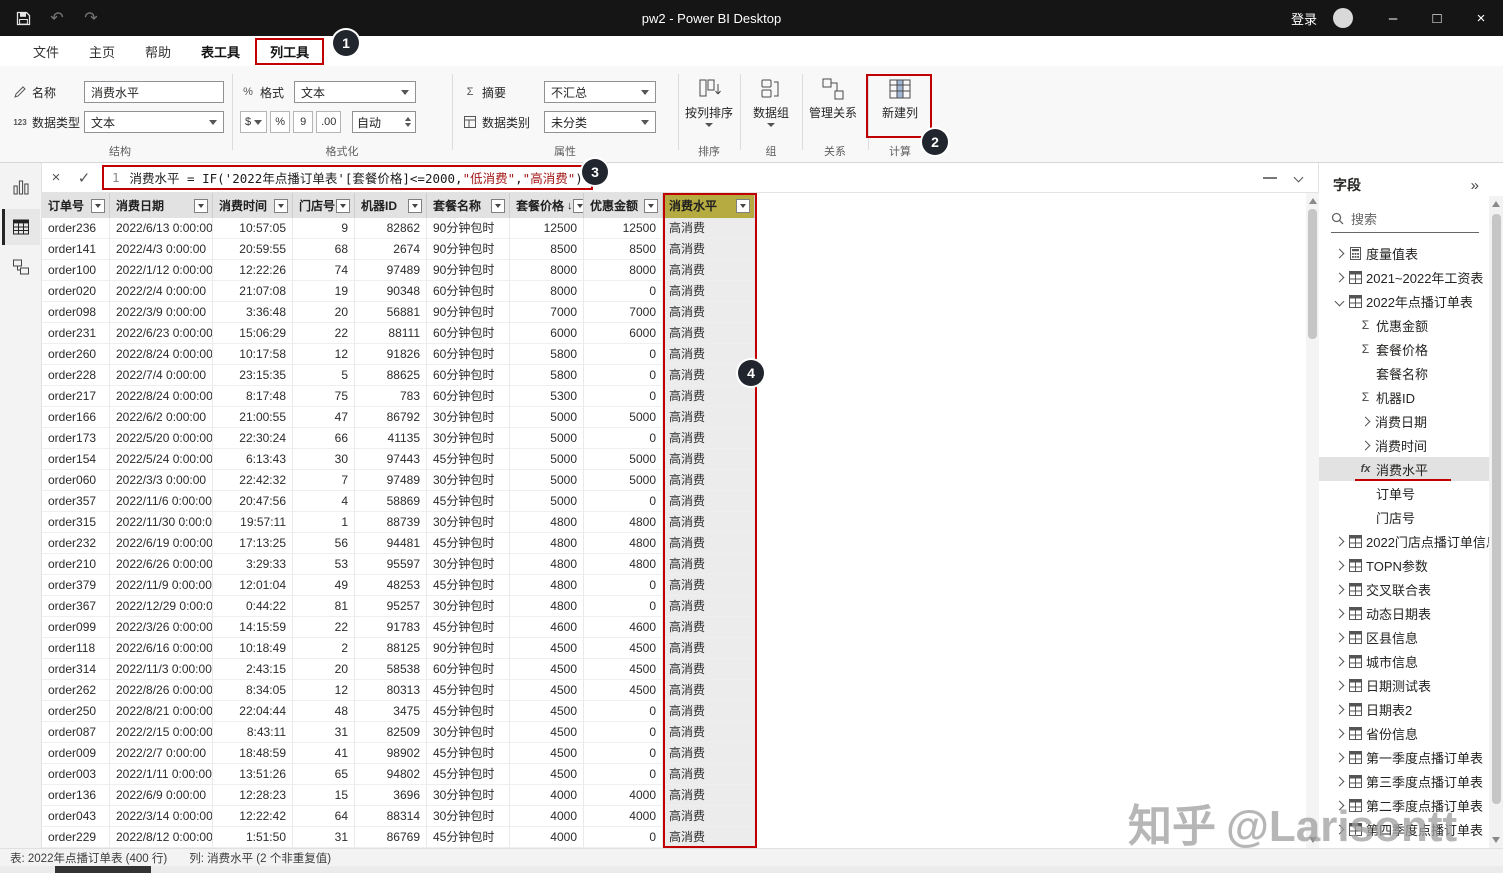 The height and width of the screenshot is (873, 1503). Describe the element at coordinates (290, 51) in the screenshot. I see `ribbon-tab-列工具: 列工具` at that location.